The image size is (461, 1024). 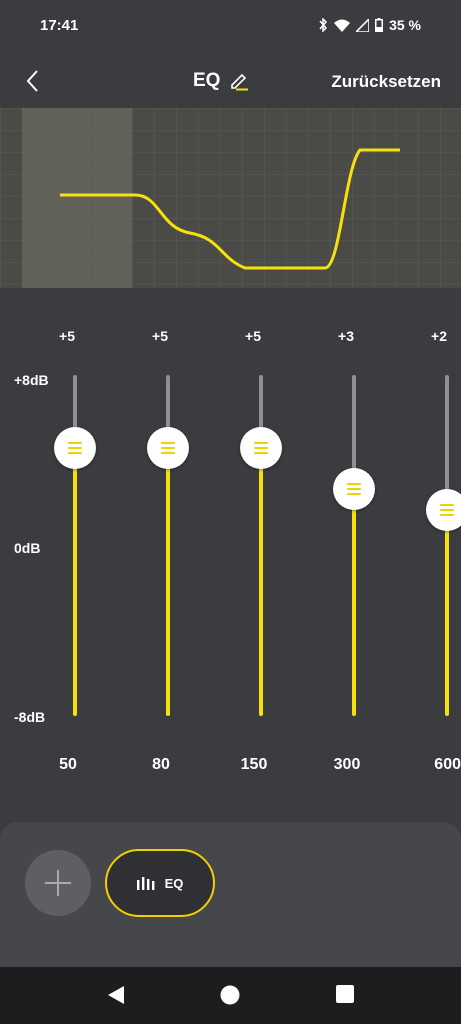 What do you see at coordinates (77, 198) in the screenshot?
I see `curve-highlight-region` at bounding box center [77, 198].